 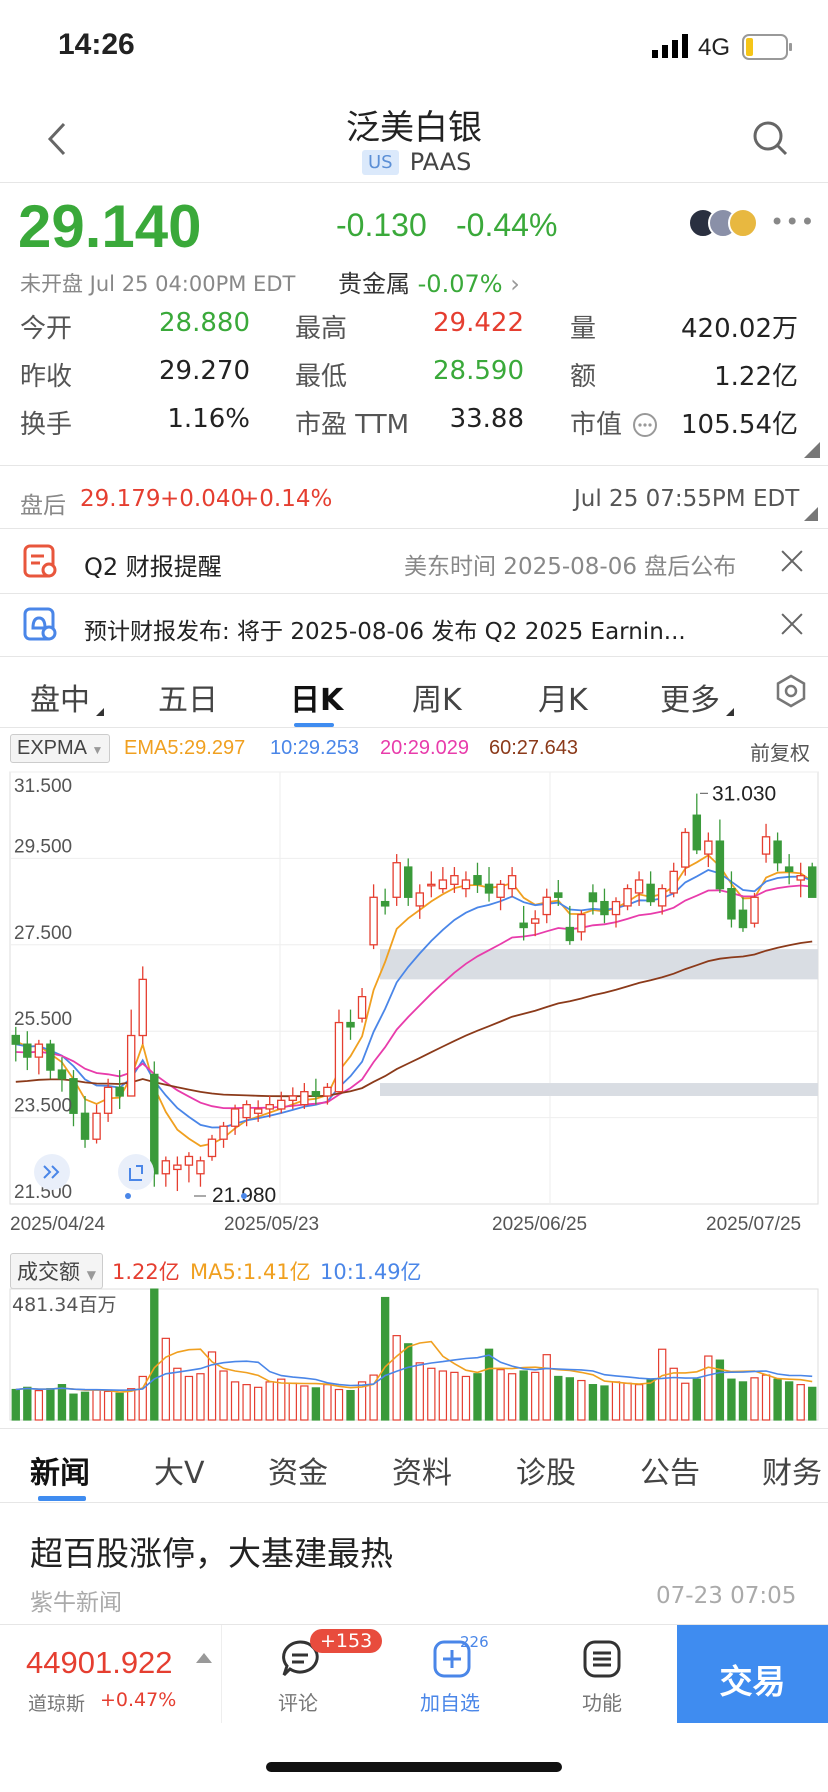 What do you see at coordinates (752, 1674) in the screenshot?
I see `trade-button: 交易` at bounding box center [752, 1674].